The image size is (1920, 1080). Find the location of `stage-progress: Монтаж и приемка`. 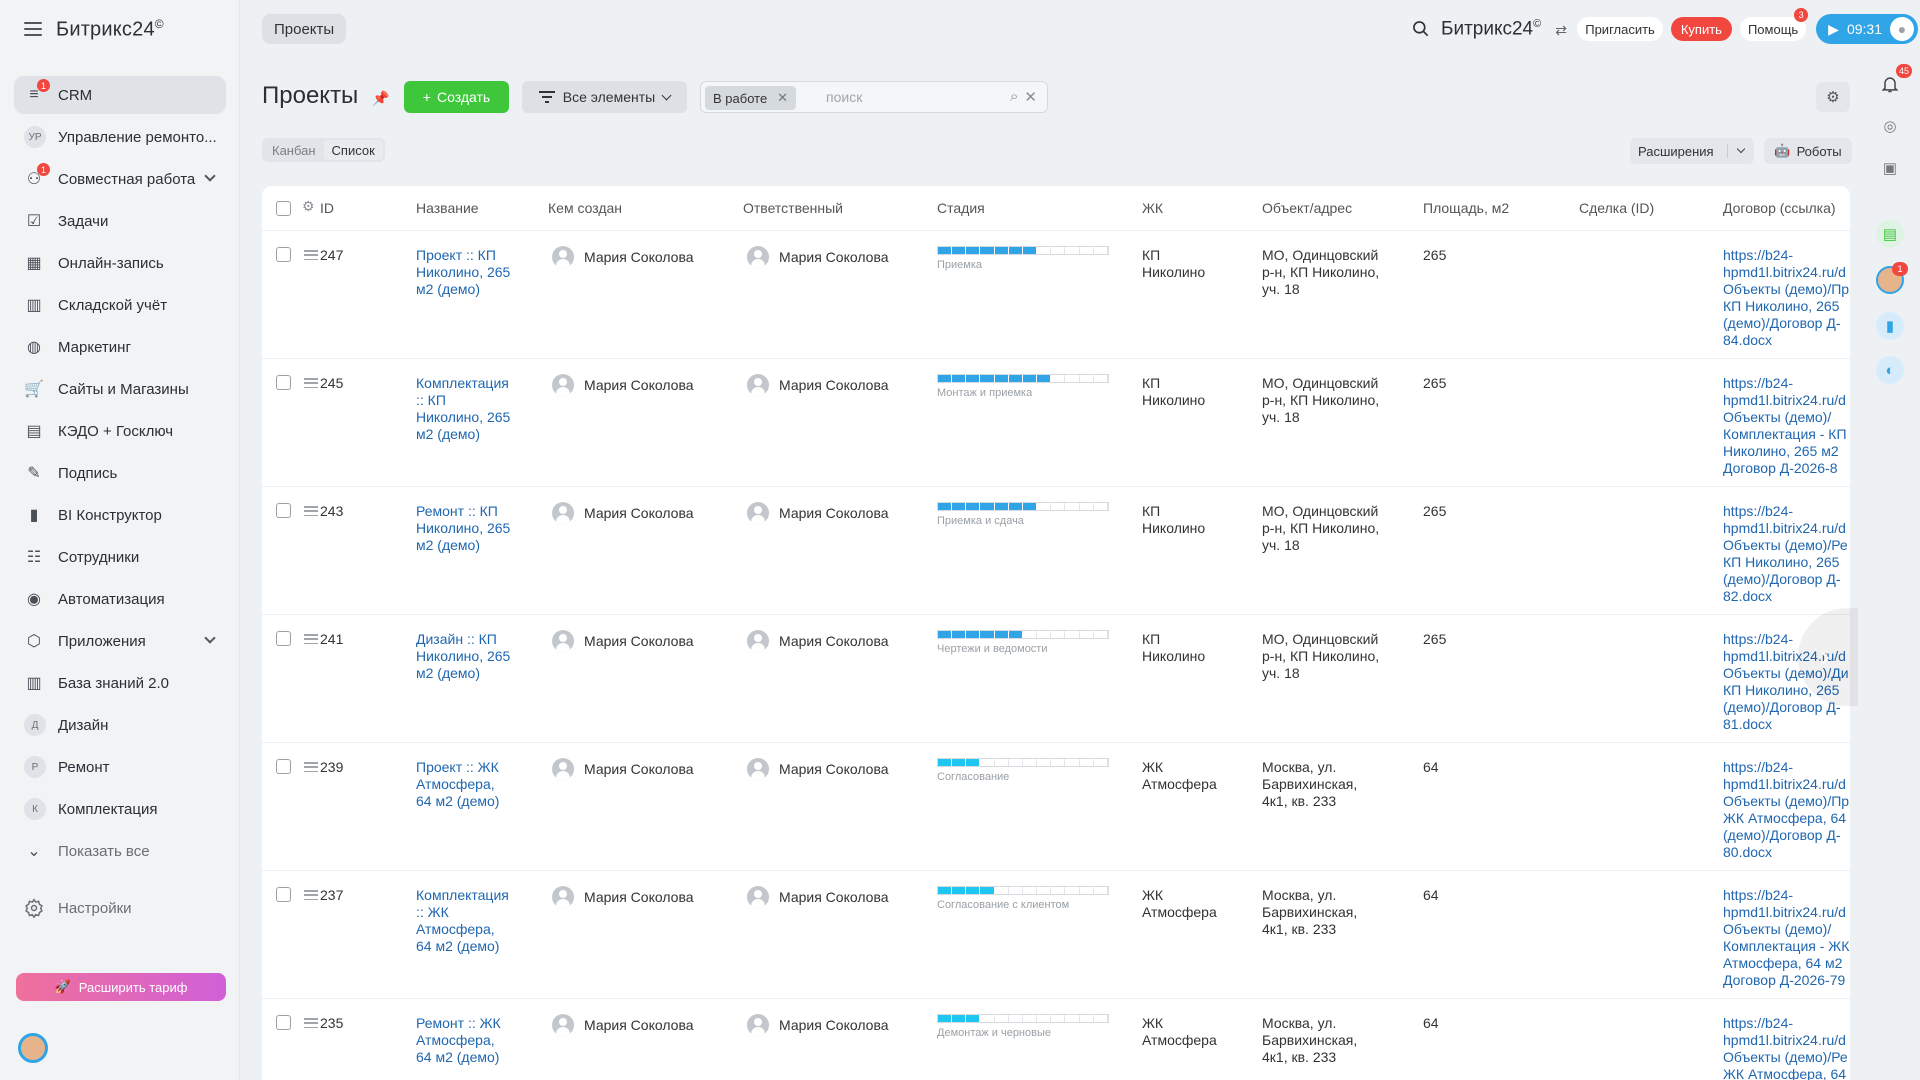

stage-progress: Монтаж и приемка is located at coordinates (1023, 386).